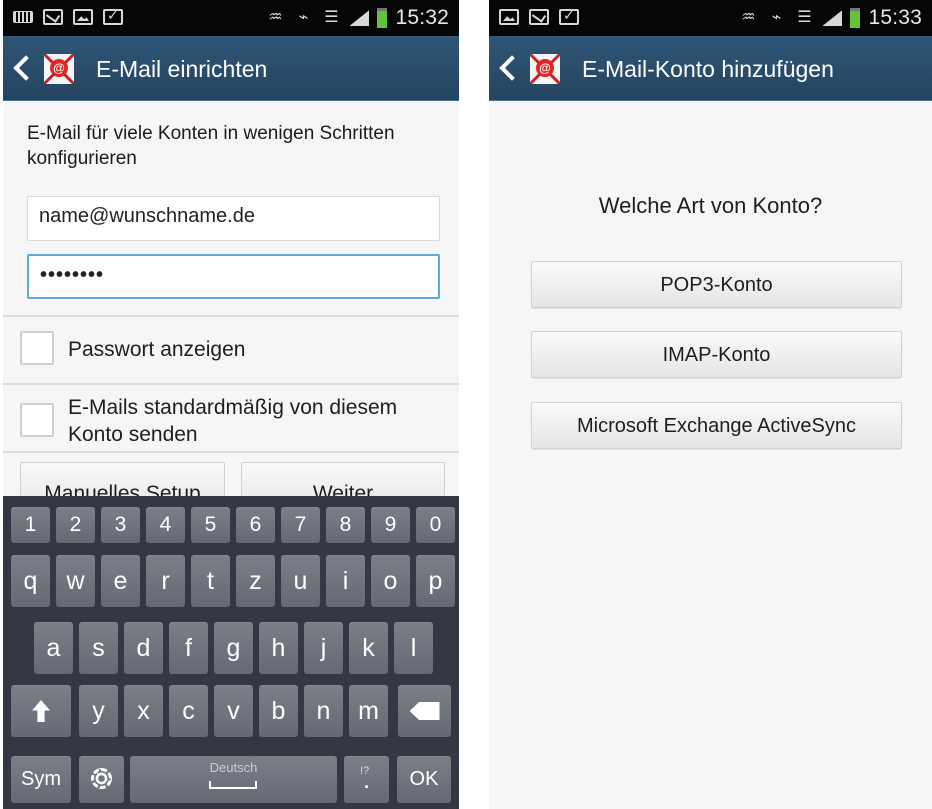 The height and width of the screenshot is (809, 932). I want to click on key-c: c, so click(188, 711).